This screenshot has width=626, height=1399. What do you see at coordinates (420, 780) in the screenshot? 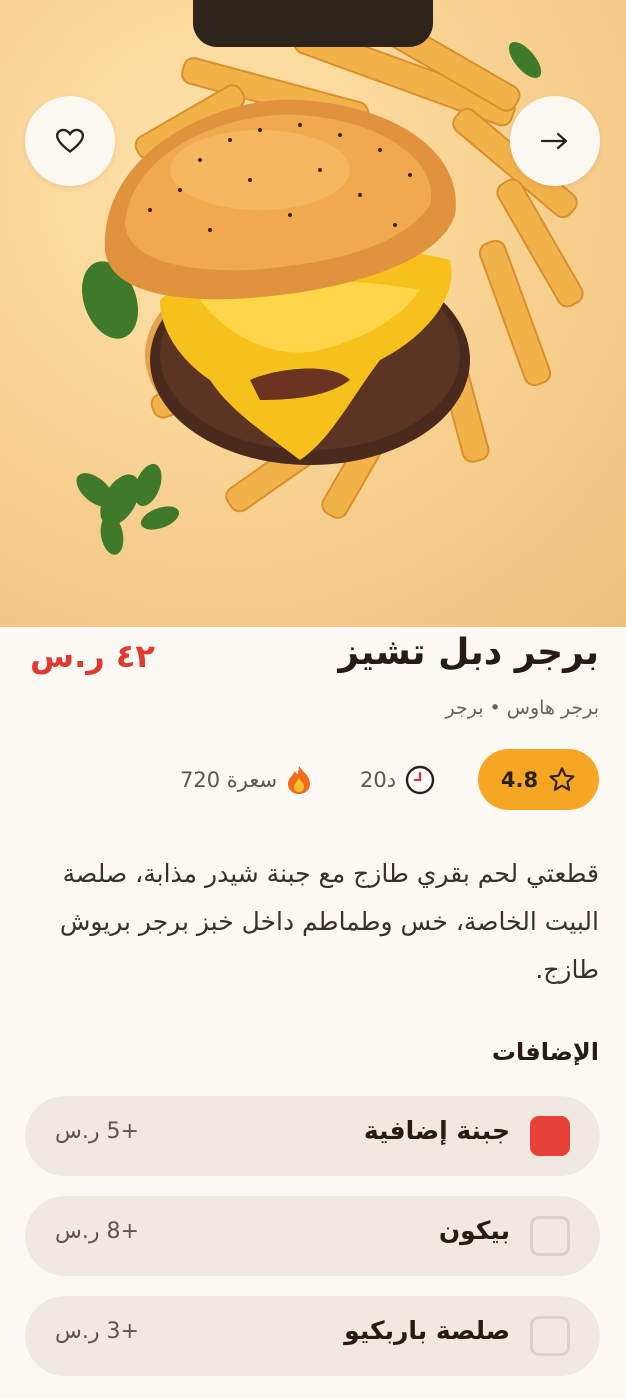
I see `clock-icon` at bounding box center [420, 780].